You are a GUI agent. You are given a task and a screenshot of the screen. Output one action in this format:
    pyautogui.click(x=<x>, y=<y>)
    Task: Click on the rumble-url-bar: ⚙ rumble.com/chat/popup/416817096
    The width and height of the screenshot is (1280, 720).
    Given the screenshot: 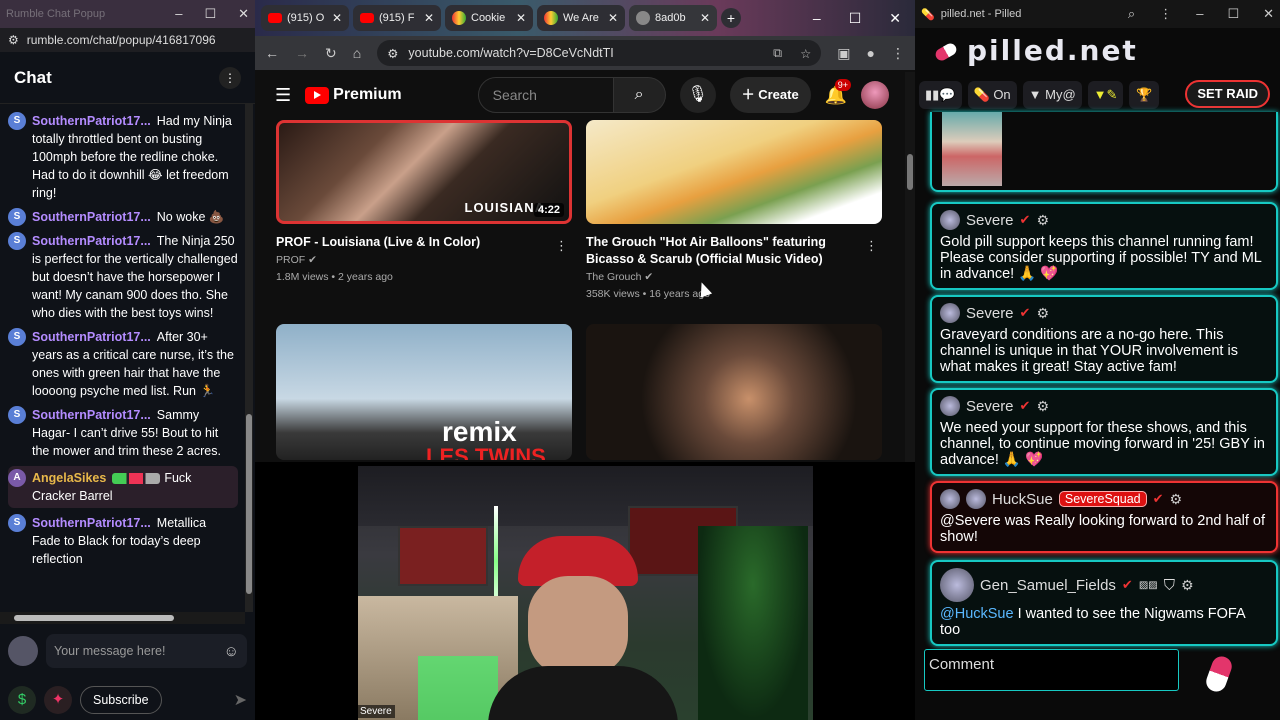 What is the action you would take?
    pyautogui.click(x=127, y=40)
    